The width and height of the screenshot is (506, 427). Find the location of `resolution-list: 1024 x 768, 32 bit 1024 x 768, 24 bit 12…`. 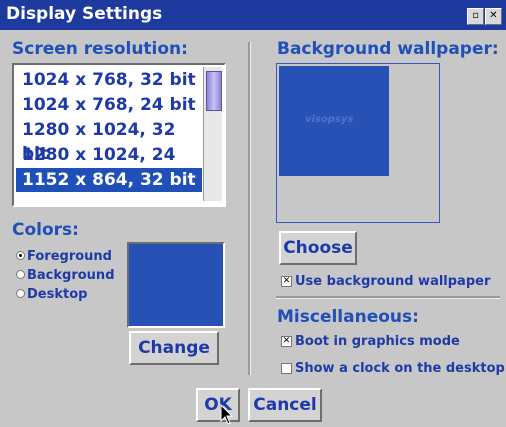

resolution-list: 1024 x 768, 32 bit 1024 x 768, 24 bit 12… is located at coordinates (119, 135).